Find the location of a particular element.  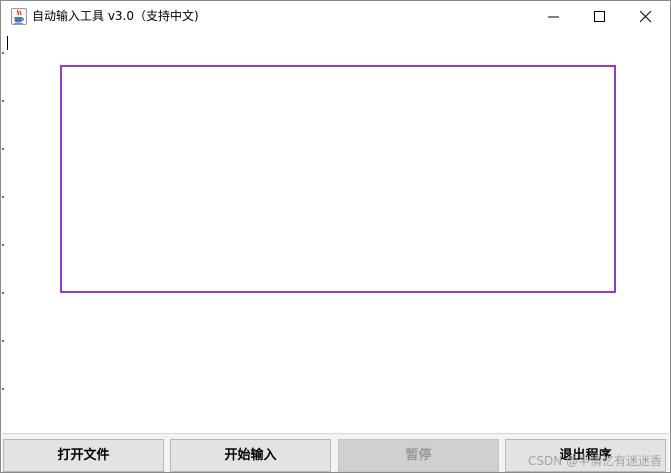

close-button is located at coordinates (646, 16).